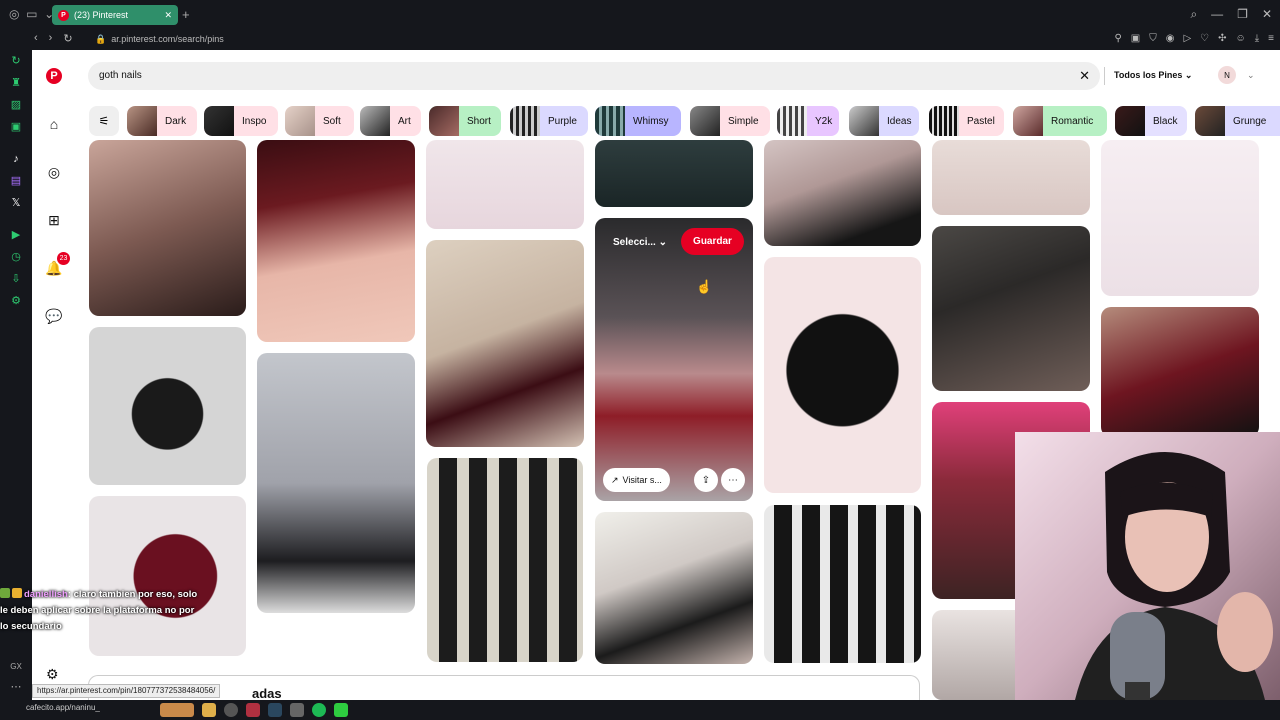 The height and width of the screenshot is (720, 1280). What do you see at coordinates (253, 710) in the screenshot?
I see `opera-icon` at bounding box center [253, 710].